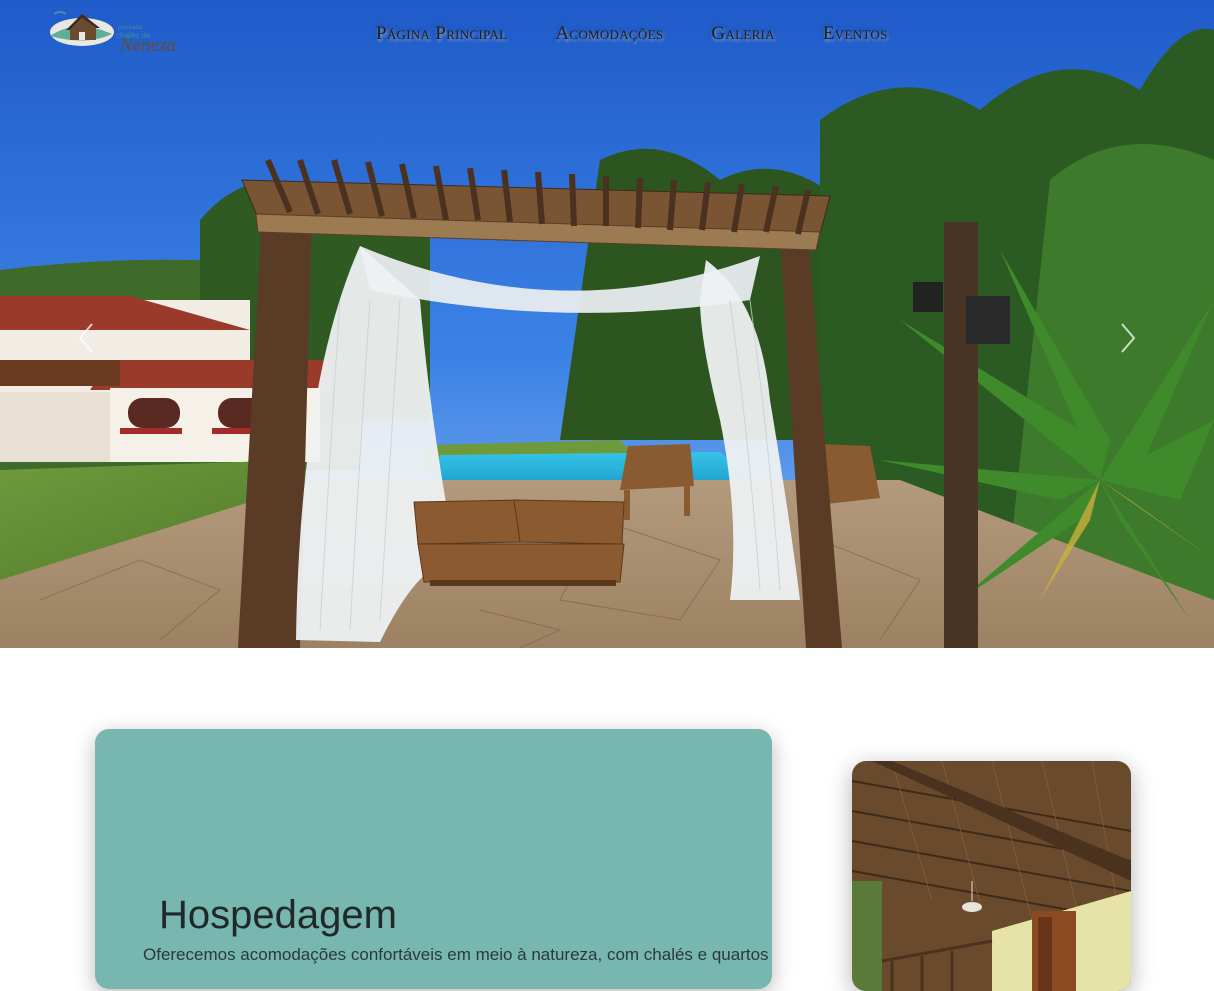 The image size is (1214, 991). I want to click on carousel-prev-button, so click(87, 338).